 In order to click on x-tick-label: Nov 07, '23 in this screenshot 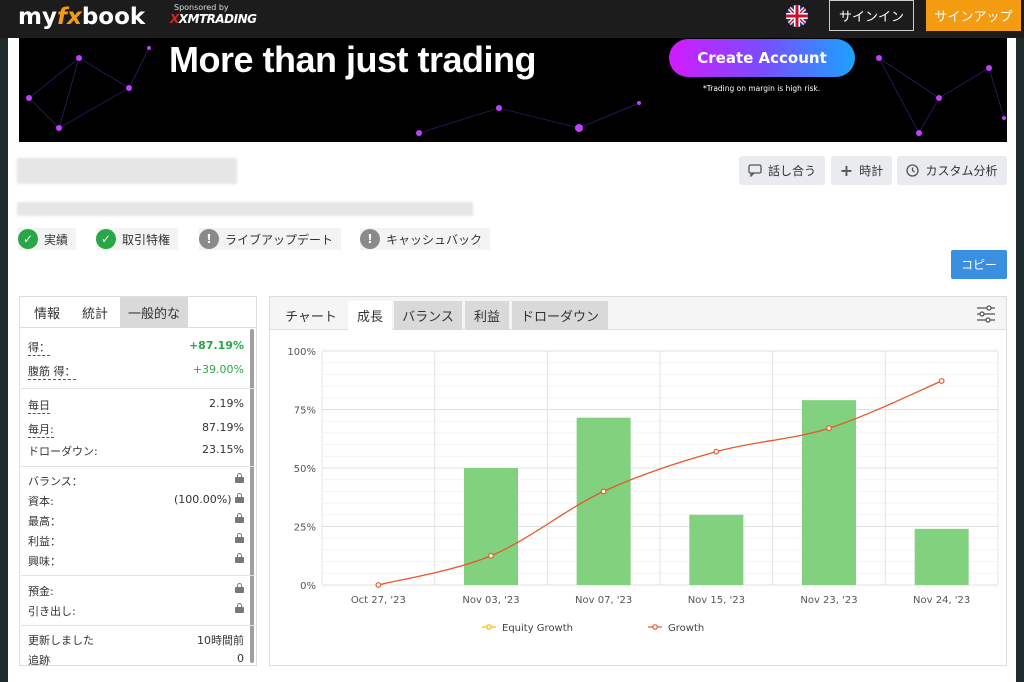, I will do `click(603, 600)`.